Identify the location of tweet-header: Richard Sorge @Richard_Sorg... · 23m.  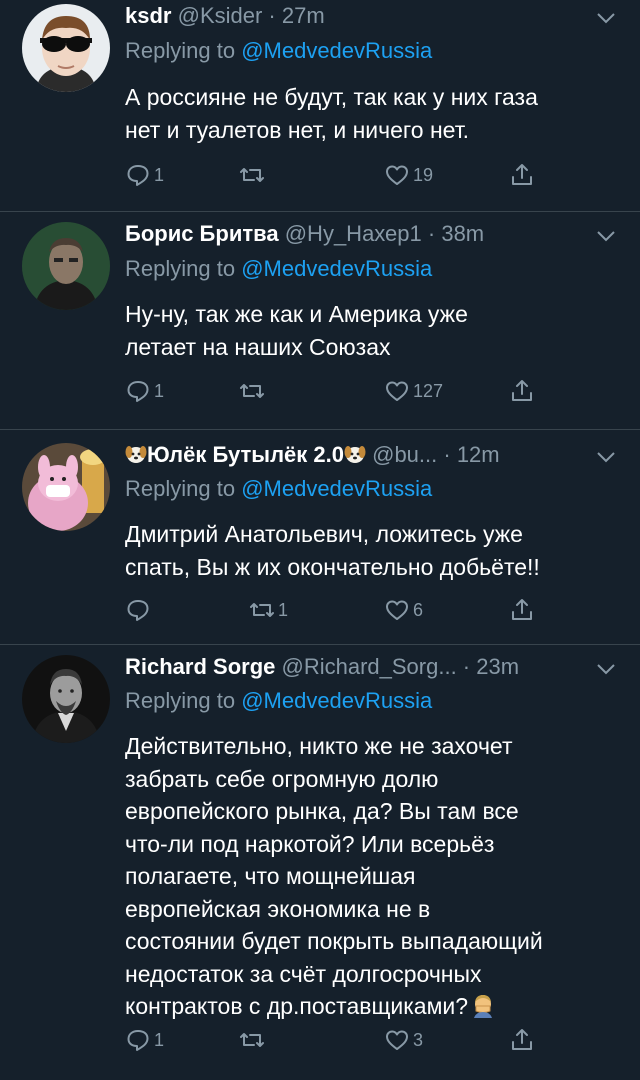
(372, 667).